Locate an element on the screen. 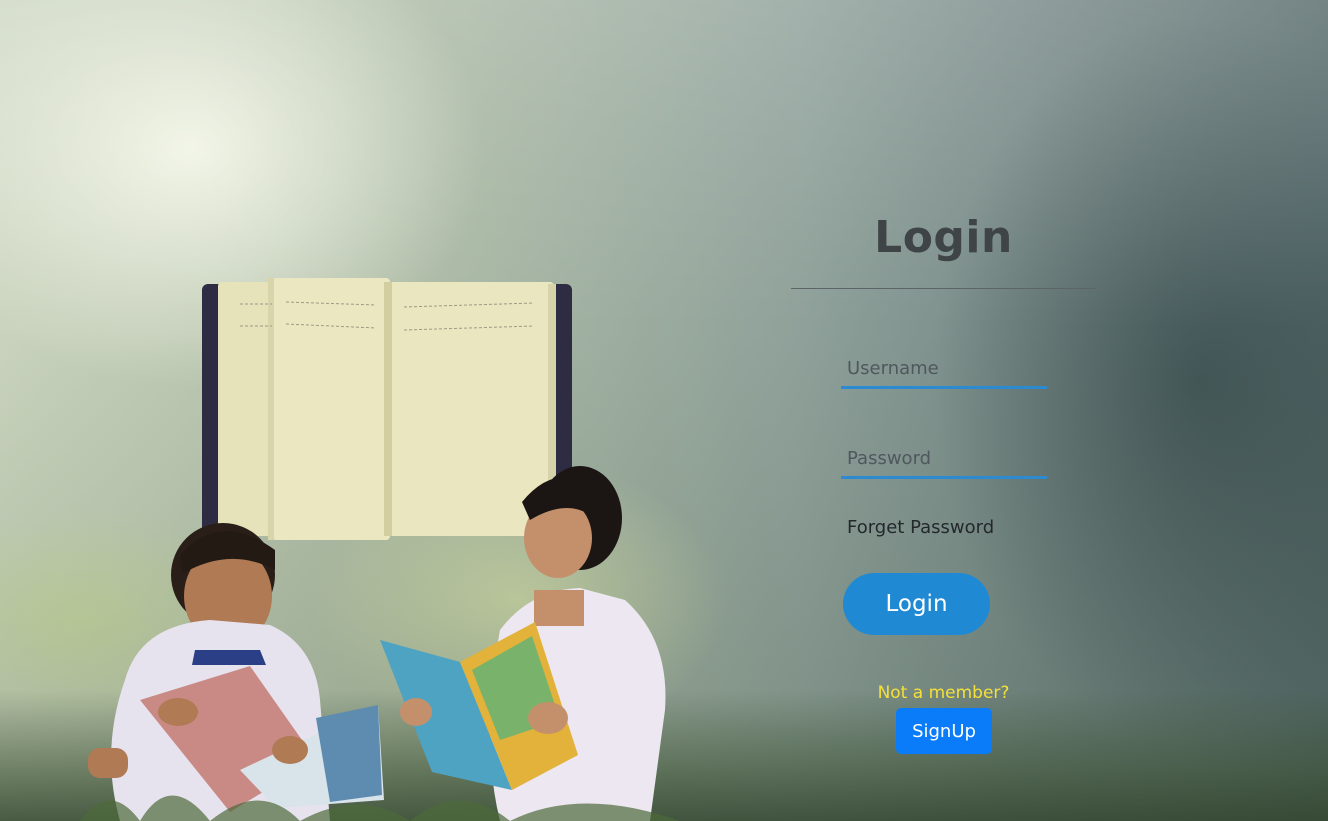  forget-password-link: Forget Password is located at coordinates (920, 527).